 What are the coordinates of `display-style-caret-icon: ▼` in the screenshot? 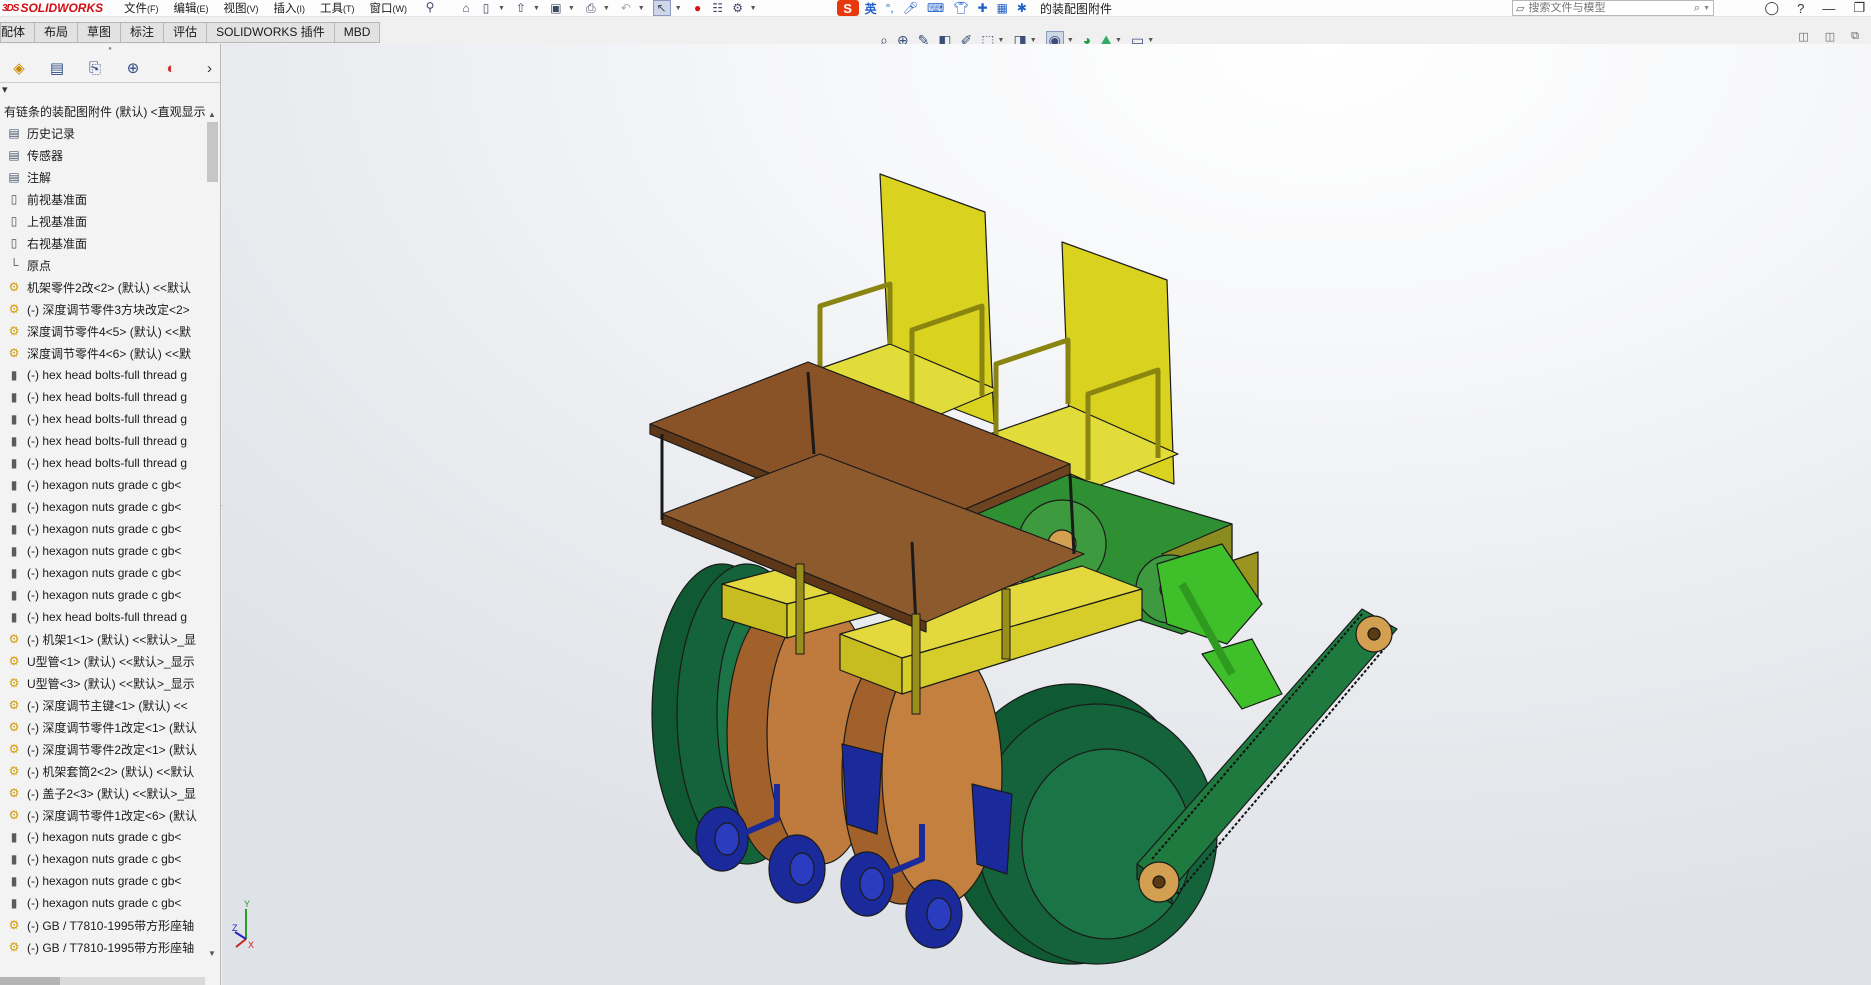 It's located at (1033, 40).